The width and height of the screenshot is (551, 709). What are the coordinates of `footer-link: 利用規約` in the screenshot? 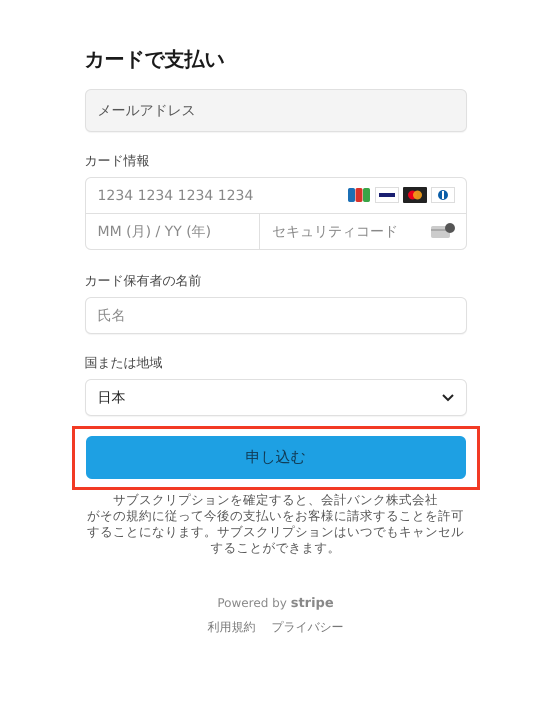 It's located at (232, 627).